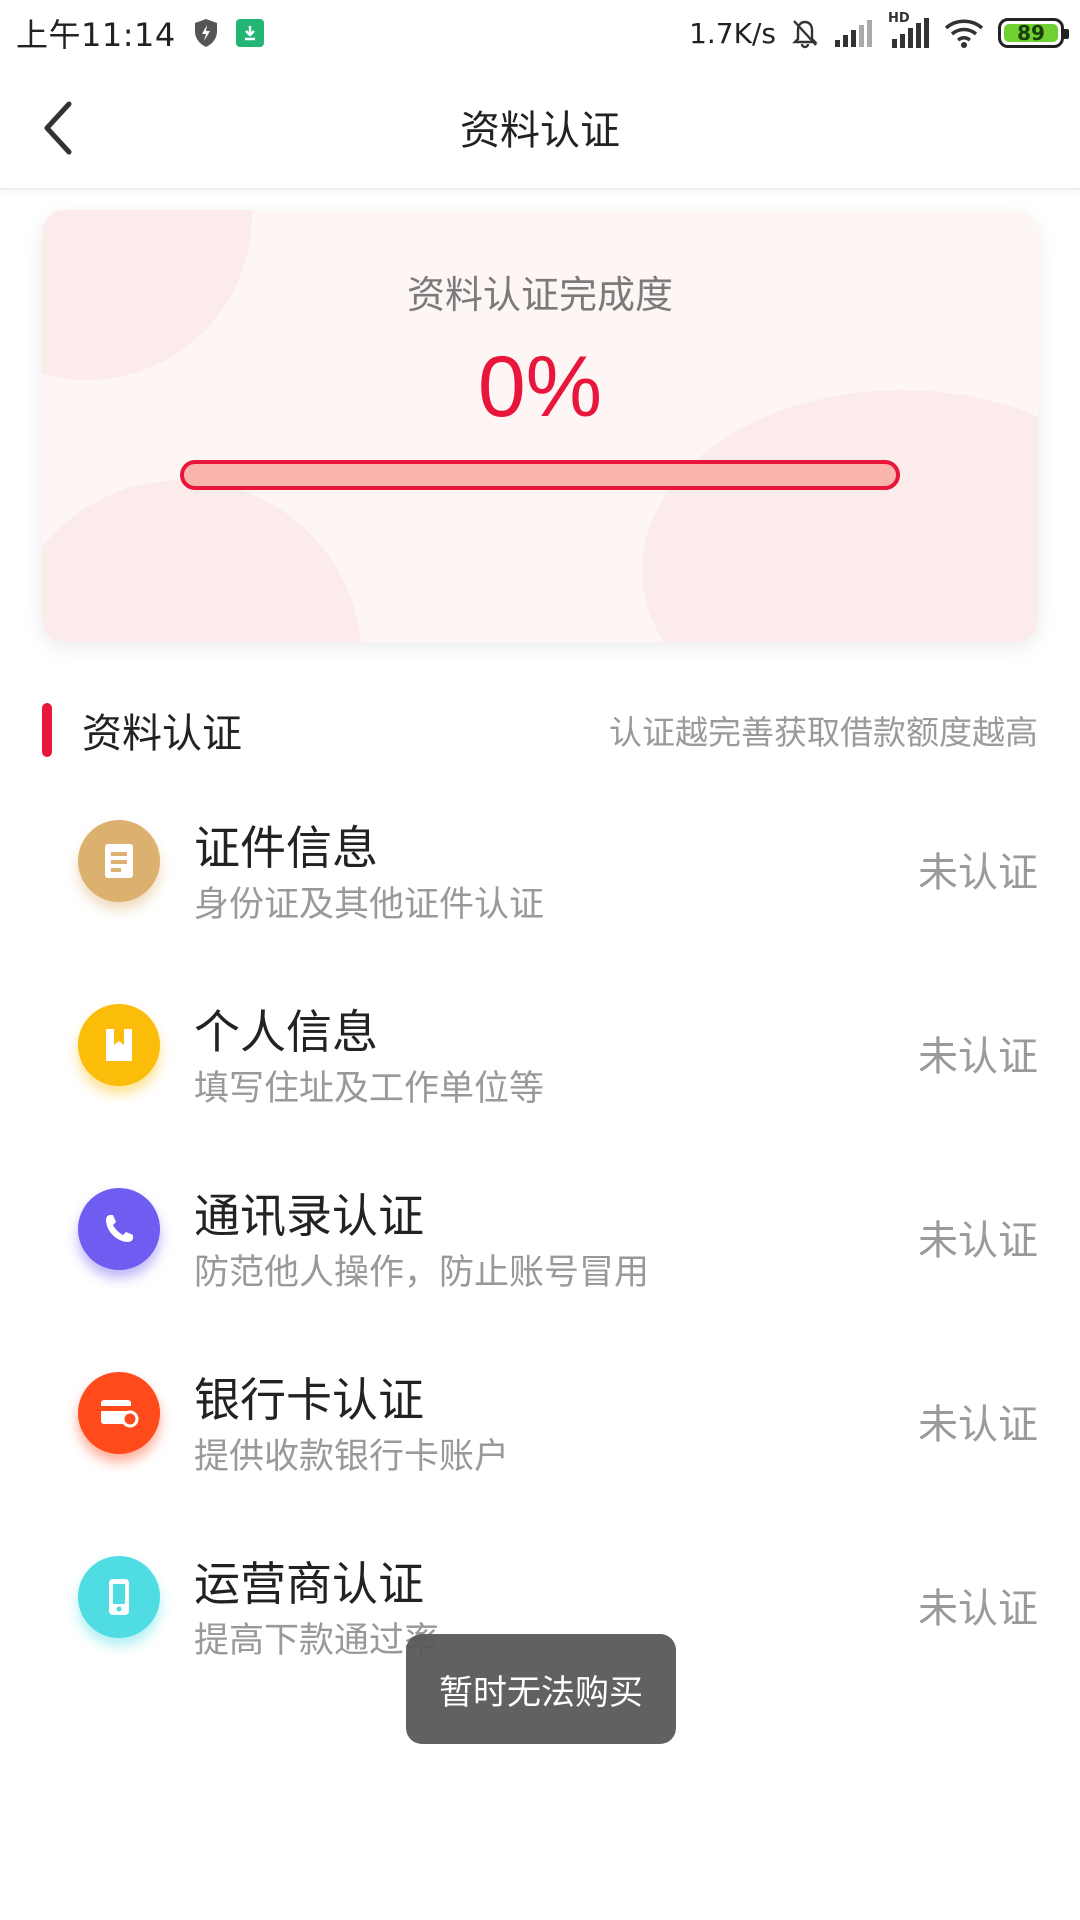 Image resolution: width=1080 pixels, height=1920 pixels. Describe the element at coordinates (286, 848) in the screenshot. I see `list-item-title: 证件信息` at that location.